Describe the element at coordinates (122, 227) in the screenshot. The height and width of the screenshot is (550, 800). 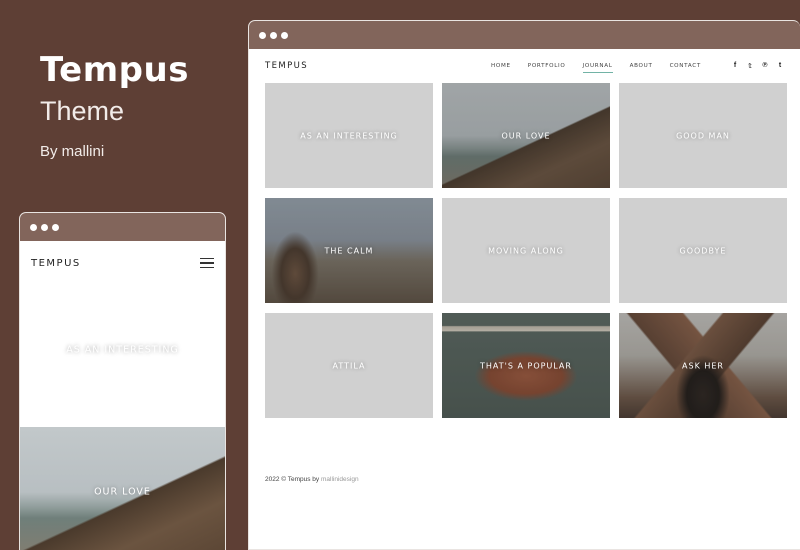
I see `mobile-window-titlebar` at that location.